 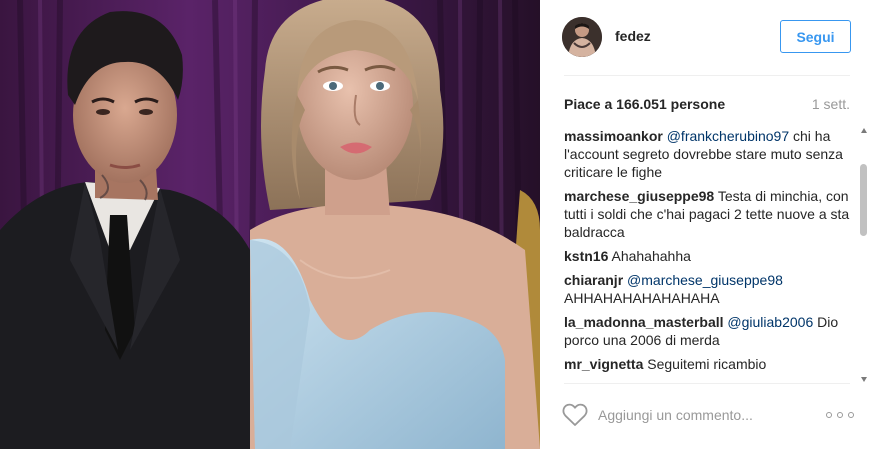 What do you see at coordinates (863, 200) in the screenshot?
I see `scroll-thumb` at bounding box center [863, 200].